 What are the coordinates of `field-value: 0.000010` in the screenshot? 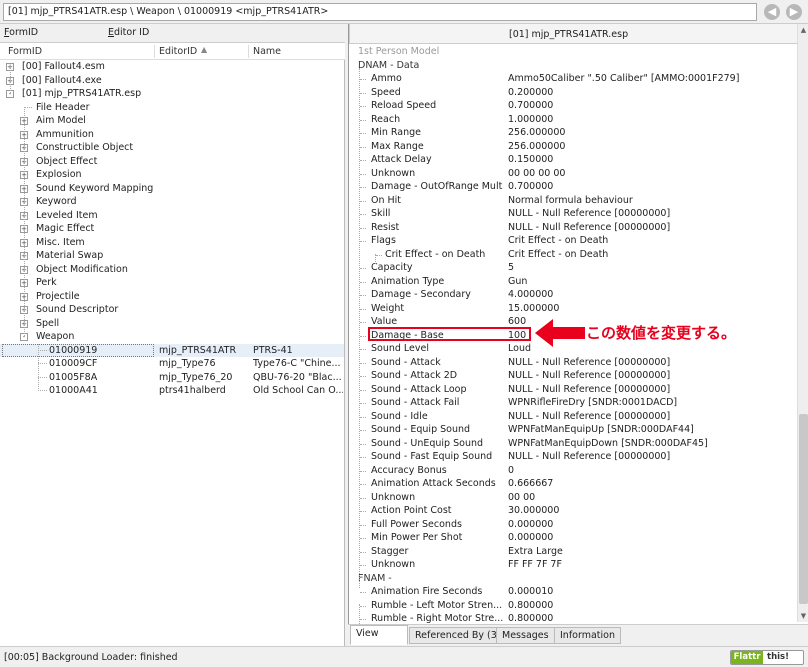 It's located at (650, 592).